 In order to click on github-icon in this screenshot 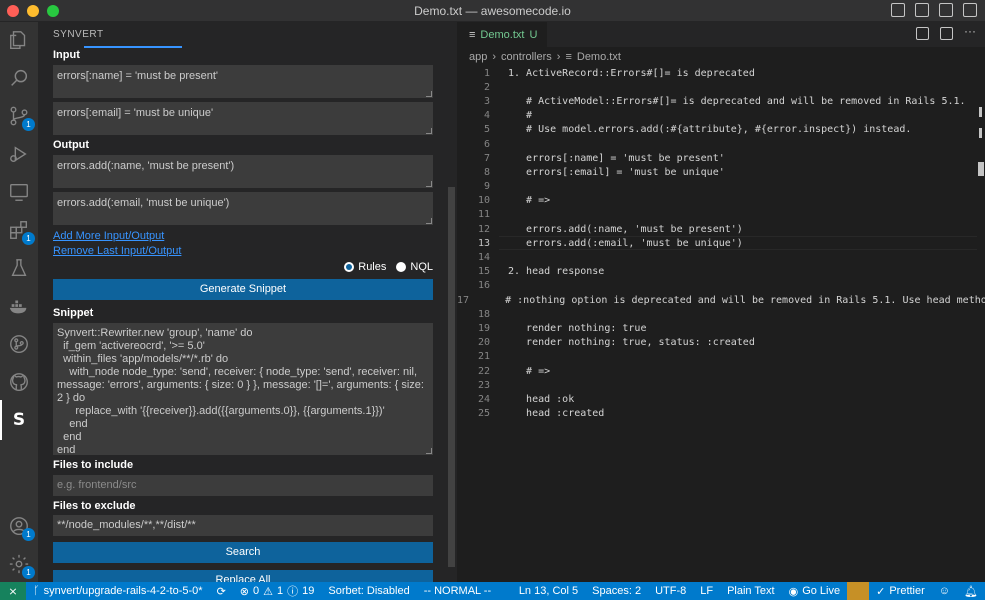, I will do `click(19, 382)`.